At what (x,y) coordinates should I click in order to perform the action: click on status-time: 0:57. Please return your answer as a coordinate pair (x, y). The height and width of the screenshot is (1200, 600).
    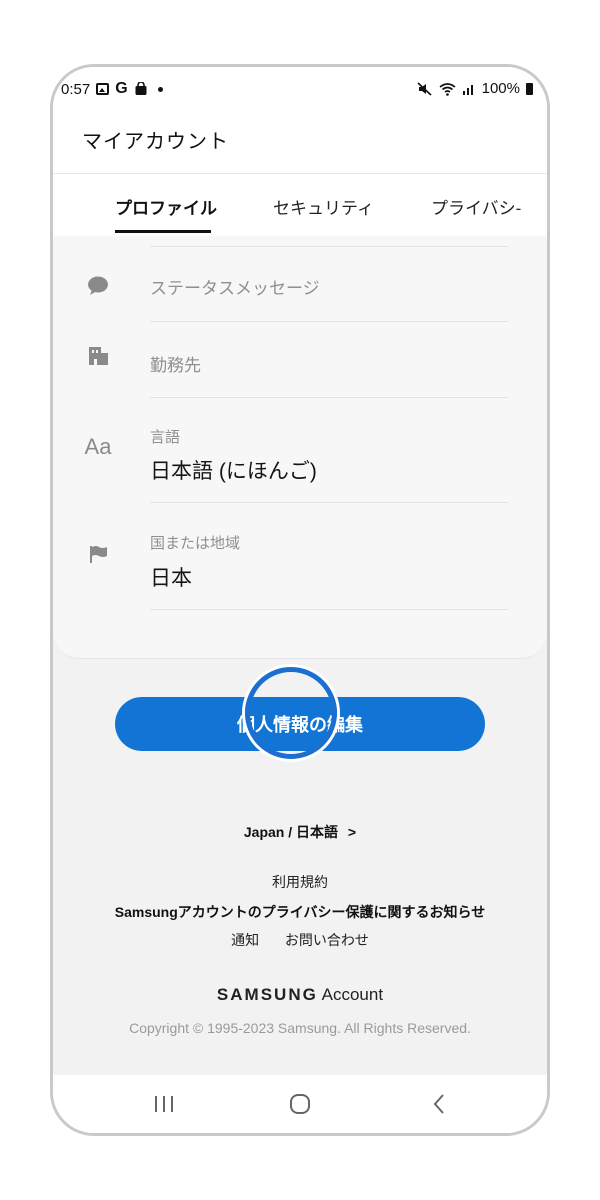
    Looking at the image, I should click on (76, 89).